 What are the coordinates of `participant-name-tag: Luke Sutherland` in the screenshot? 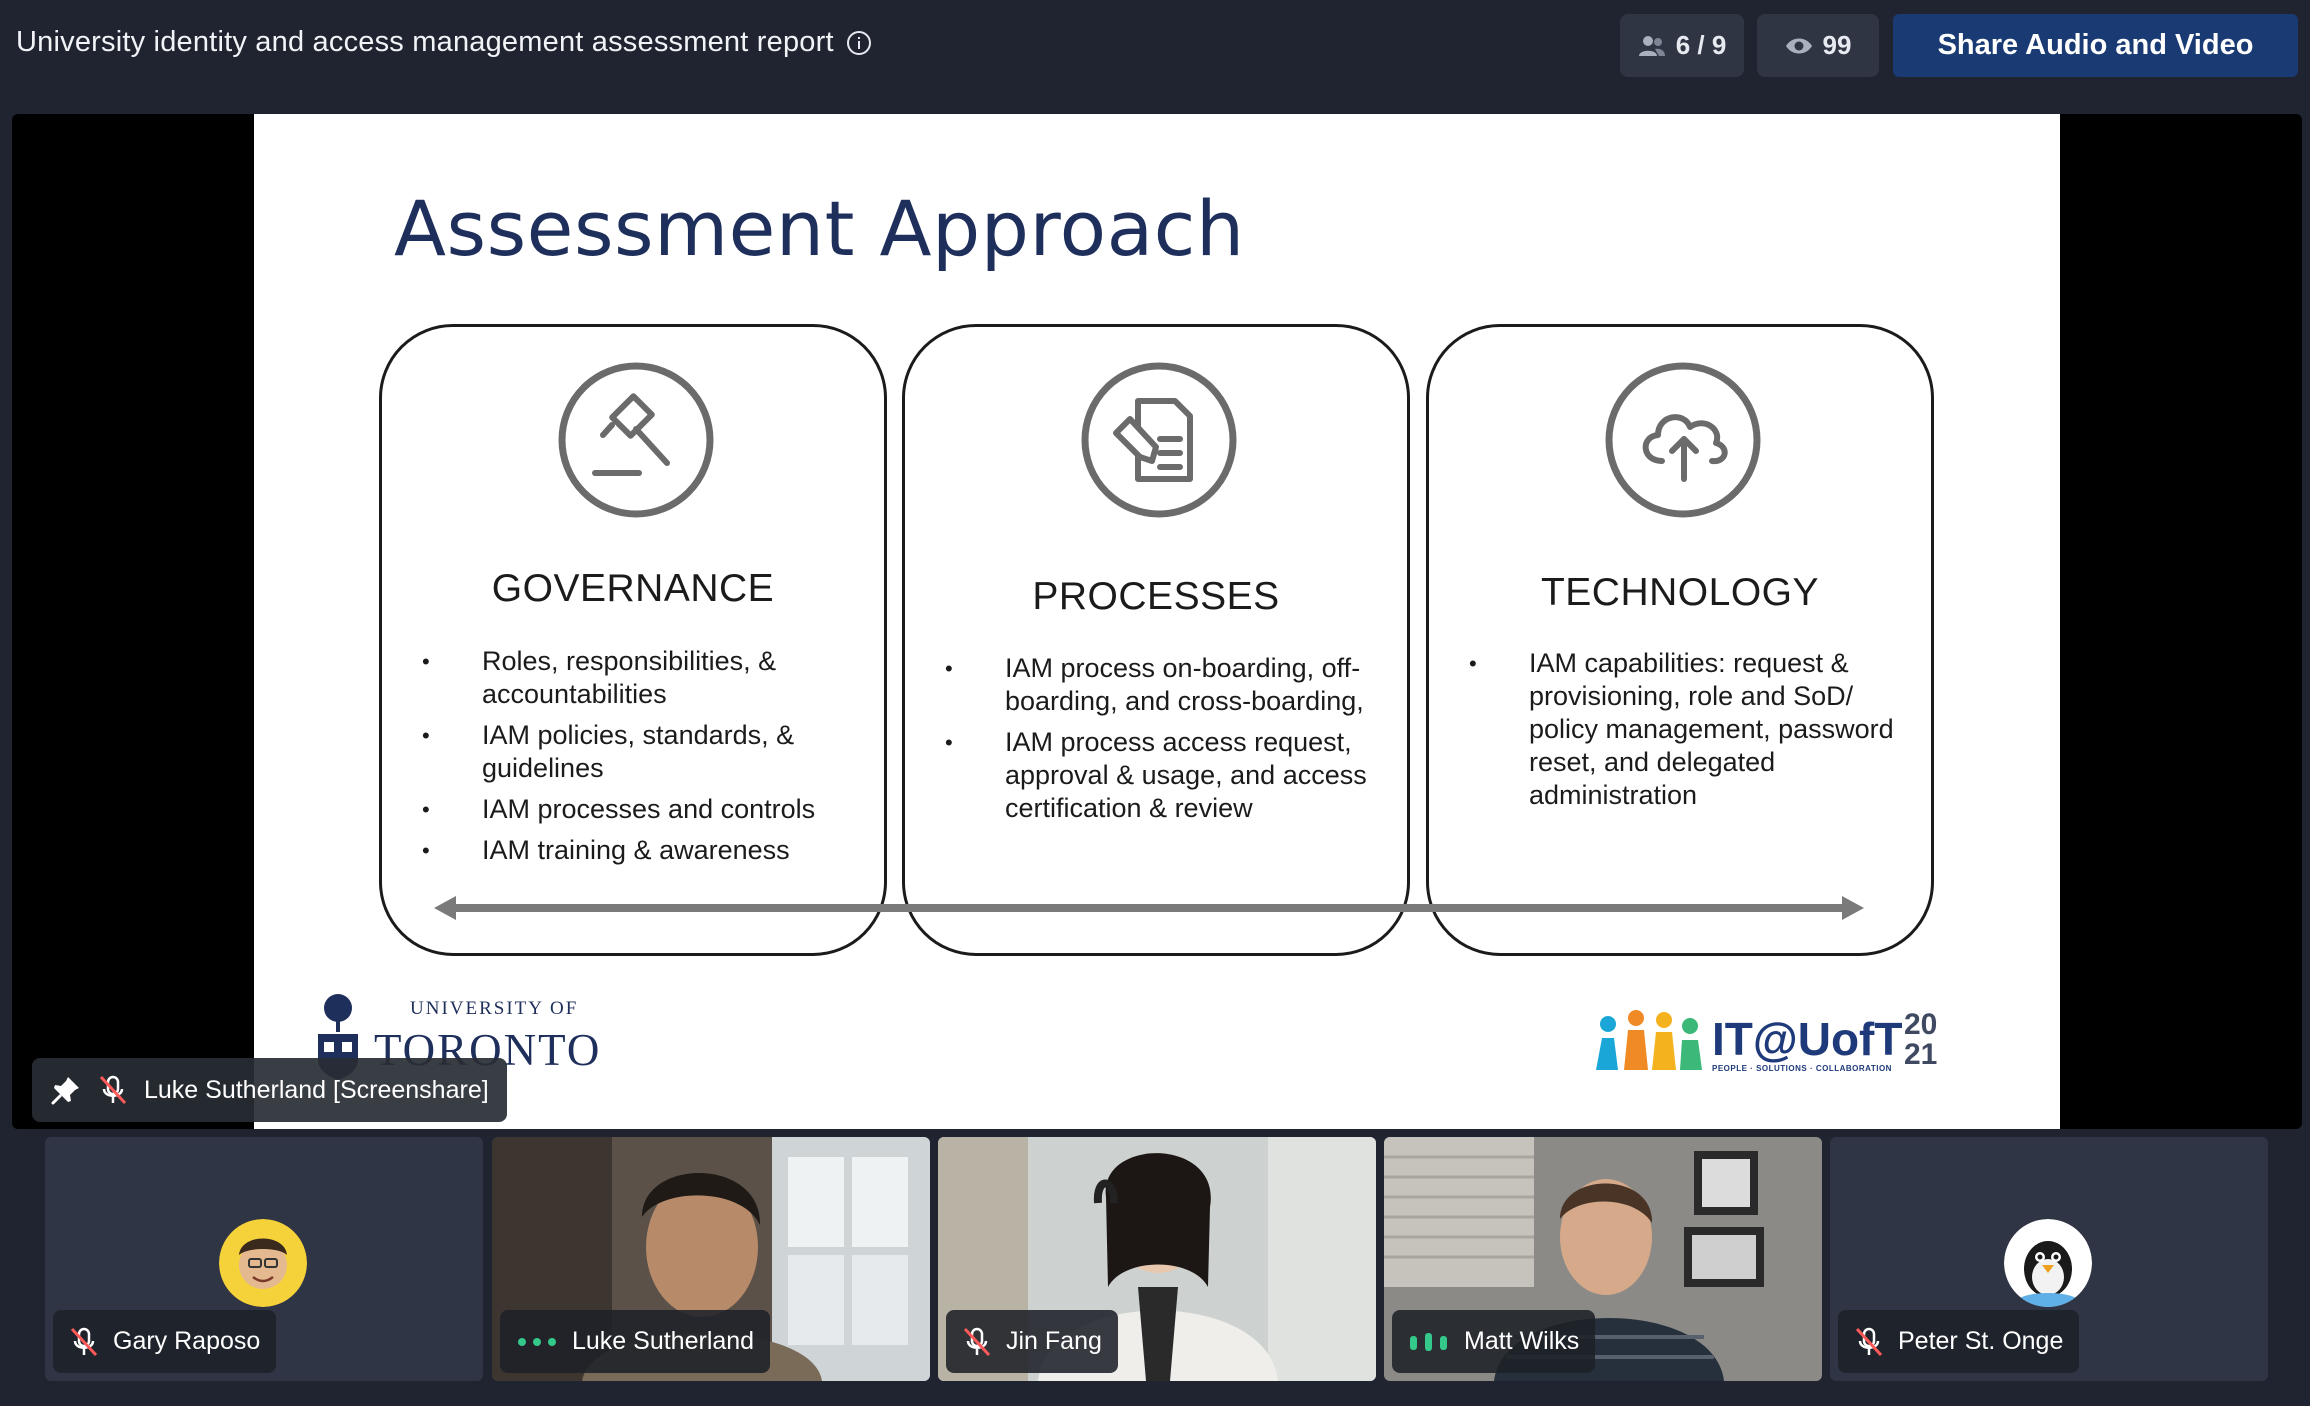 It's located at (635, 1341).